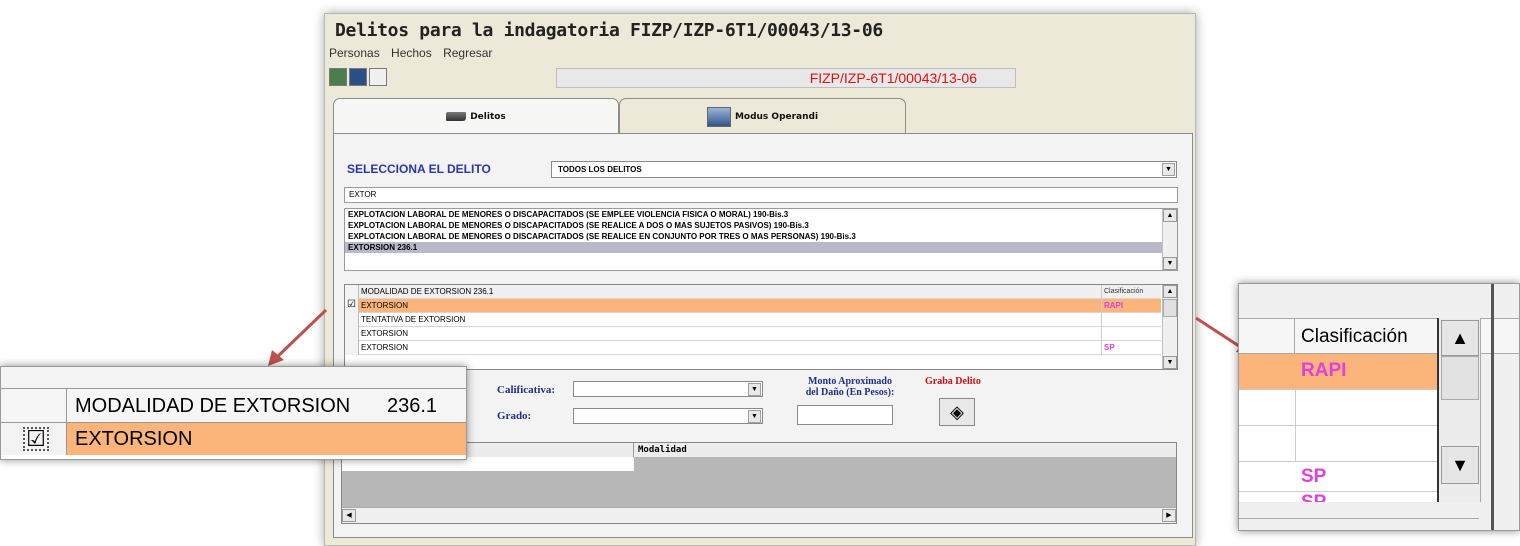  What do you see at coordinates (1459, 410) in the screenshot?
I see `zoom-scrollbar: ▲ ▼` at bounding box center [1459, 410].